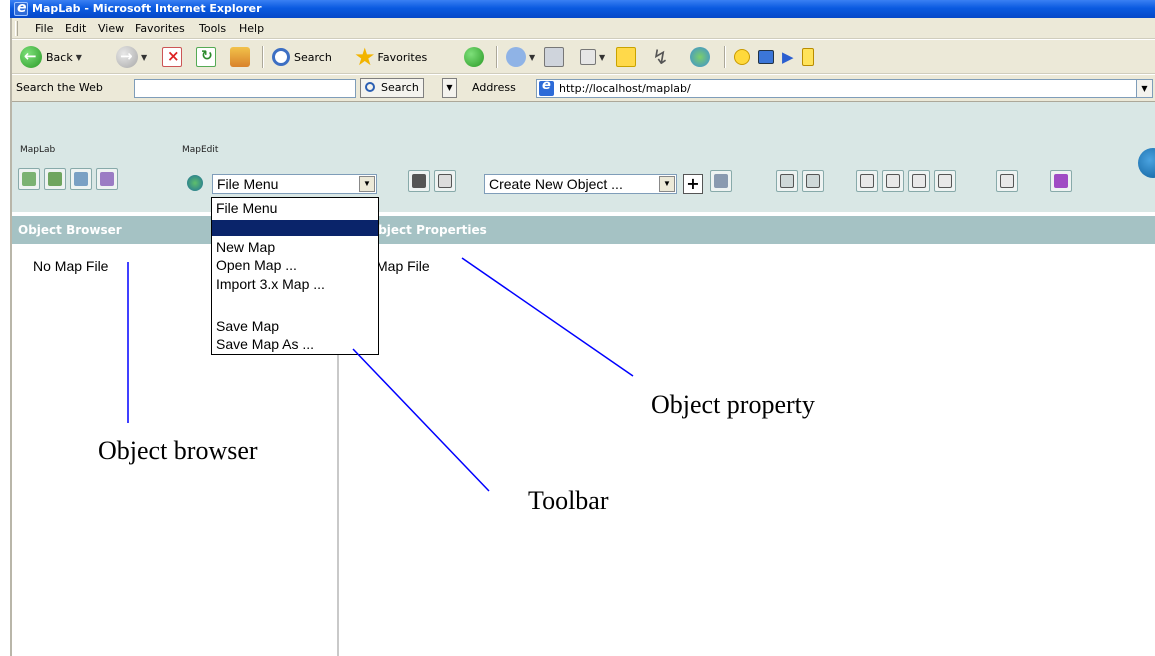 This screenshot has height=656, width=1155. Describe the element at coordinates (421, 420) in the screenshot. I see `callout-line-toolbar` at that location.